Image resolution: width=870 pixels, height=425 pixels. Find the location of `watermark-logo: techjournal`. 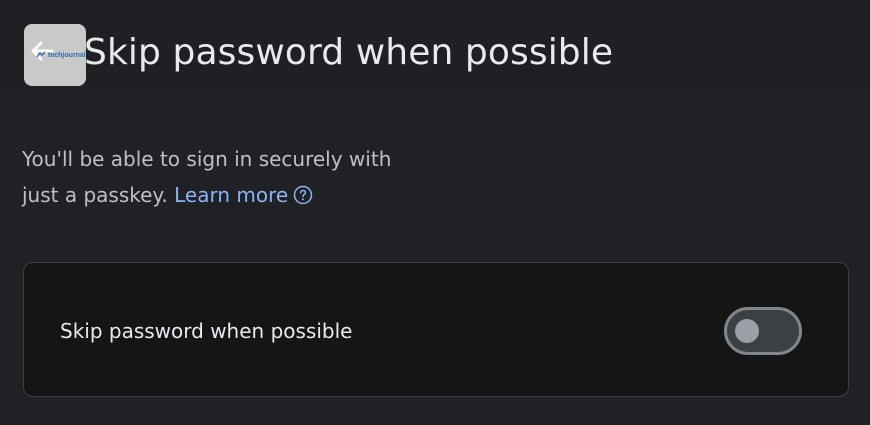

watermark-logo: techjournal is located at coordinates (61, 55).